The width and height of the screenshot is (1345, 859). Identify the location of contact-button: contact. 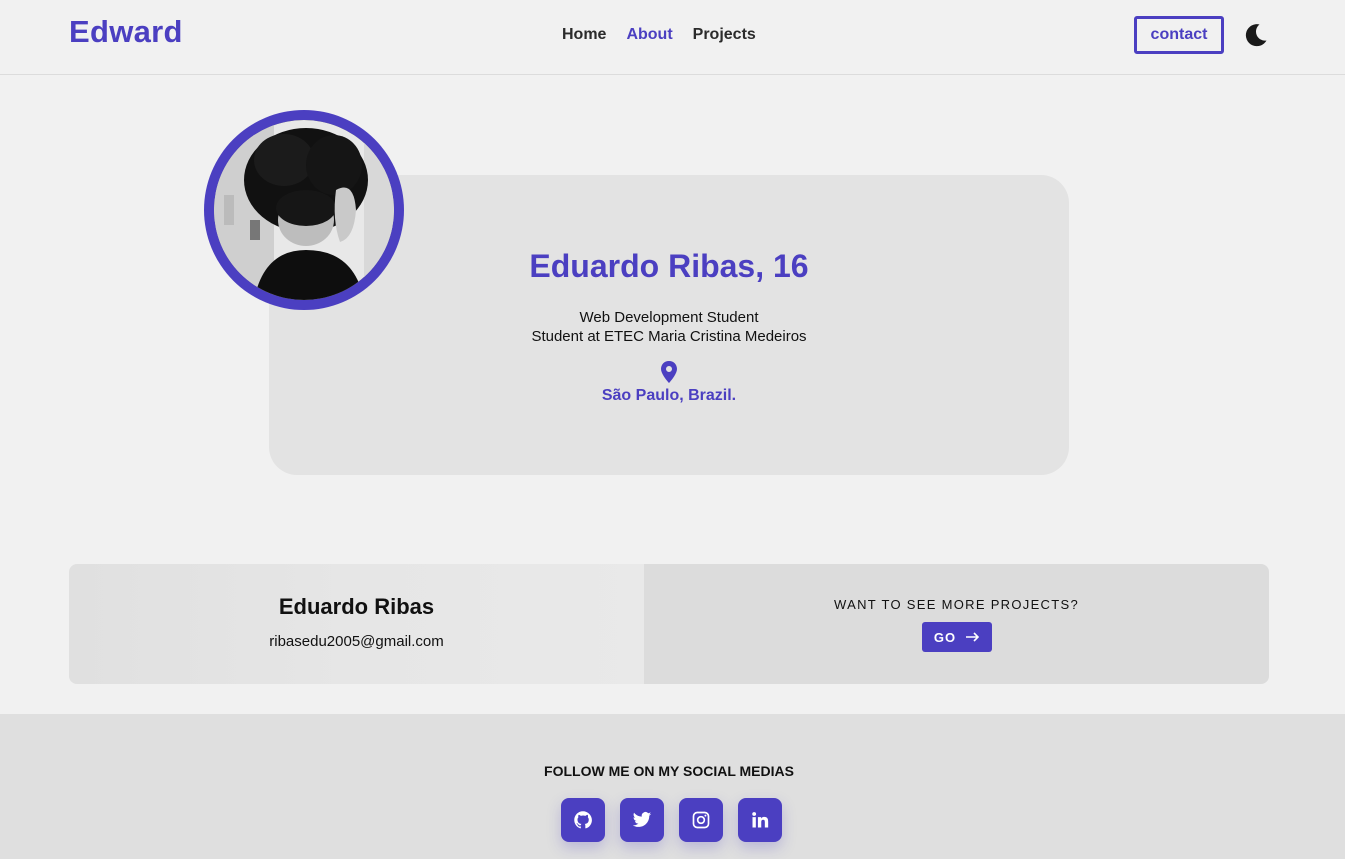
(1179, 35).